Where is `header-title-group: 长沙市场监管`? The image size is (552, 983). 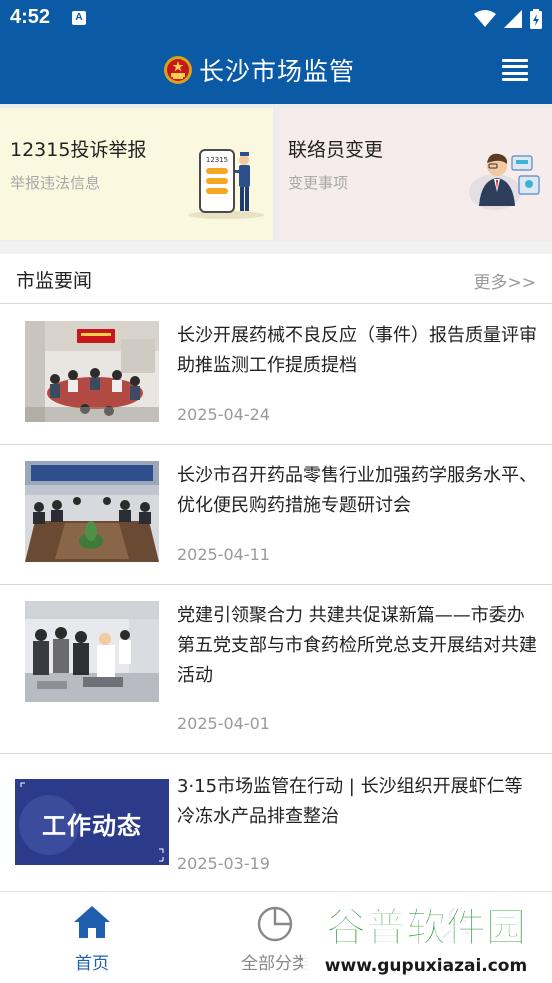
header-title-group: 长沙市场监管 is located at coordinates (259, 70).